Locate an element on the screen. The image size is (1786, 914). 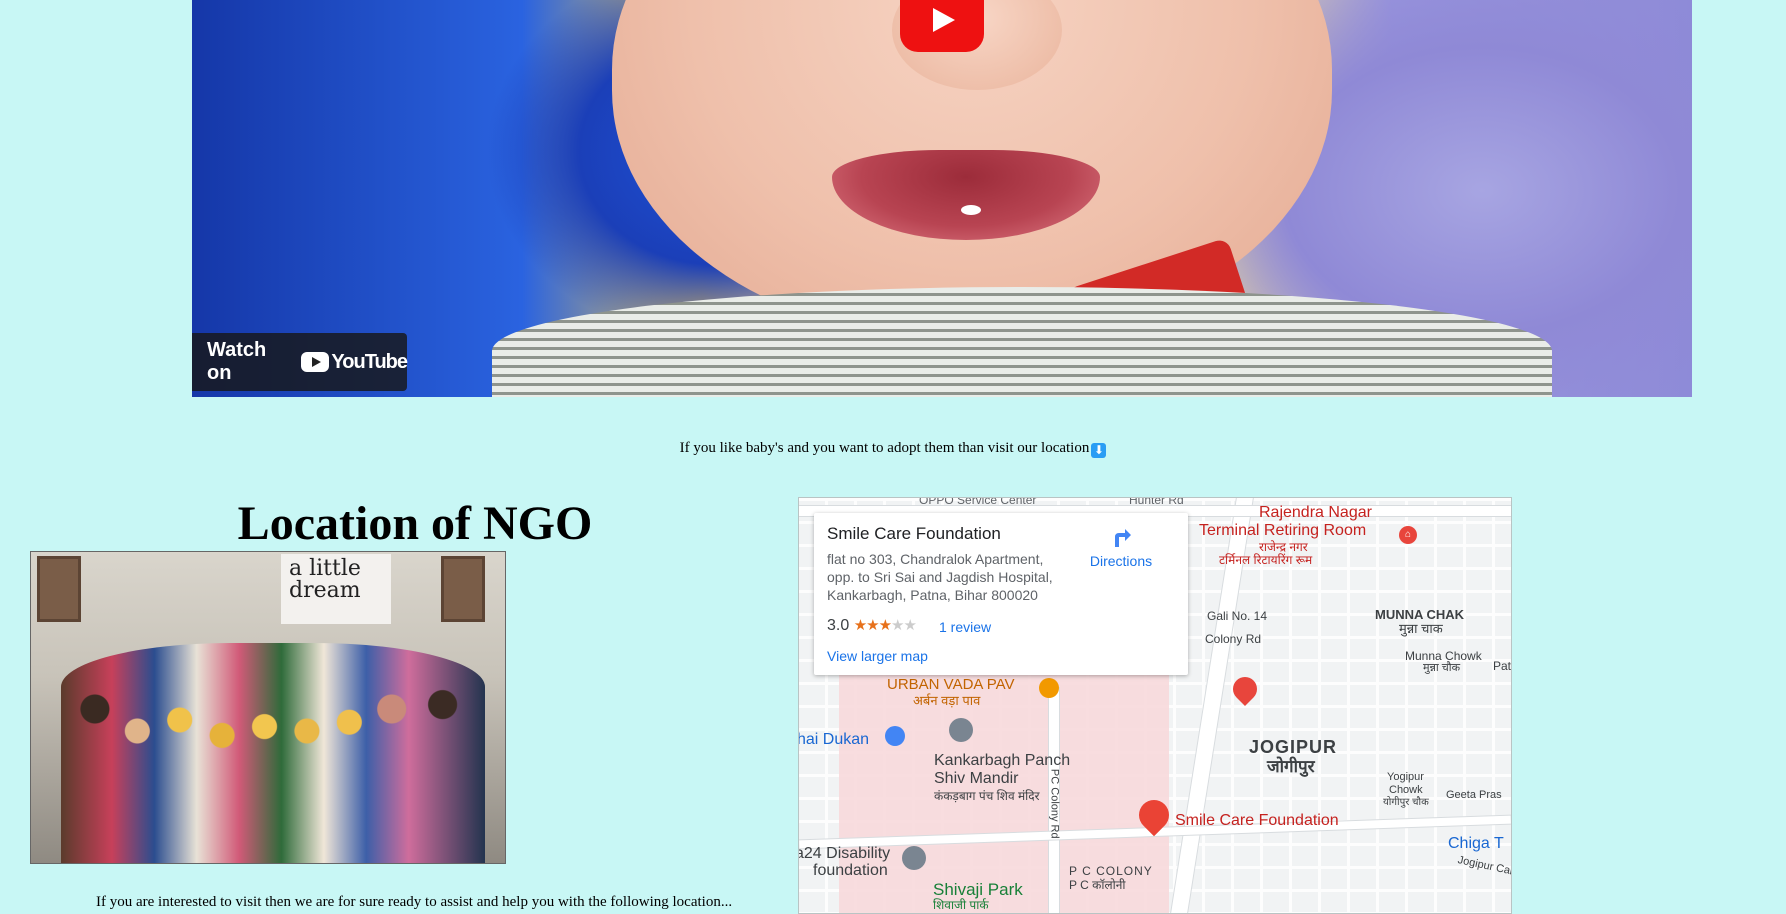
map-label-jogipur: JOGIPUR is located at coordinates (1293, 747).